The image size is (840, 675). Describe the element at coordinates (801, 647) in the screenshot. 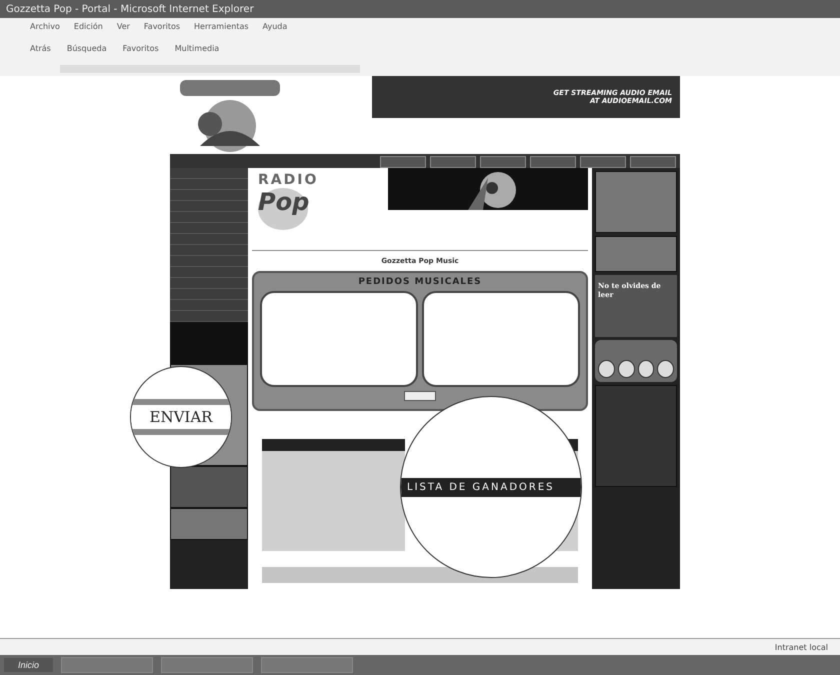

I see `status-zone: Intranet local` at that location.